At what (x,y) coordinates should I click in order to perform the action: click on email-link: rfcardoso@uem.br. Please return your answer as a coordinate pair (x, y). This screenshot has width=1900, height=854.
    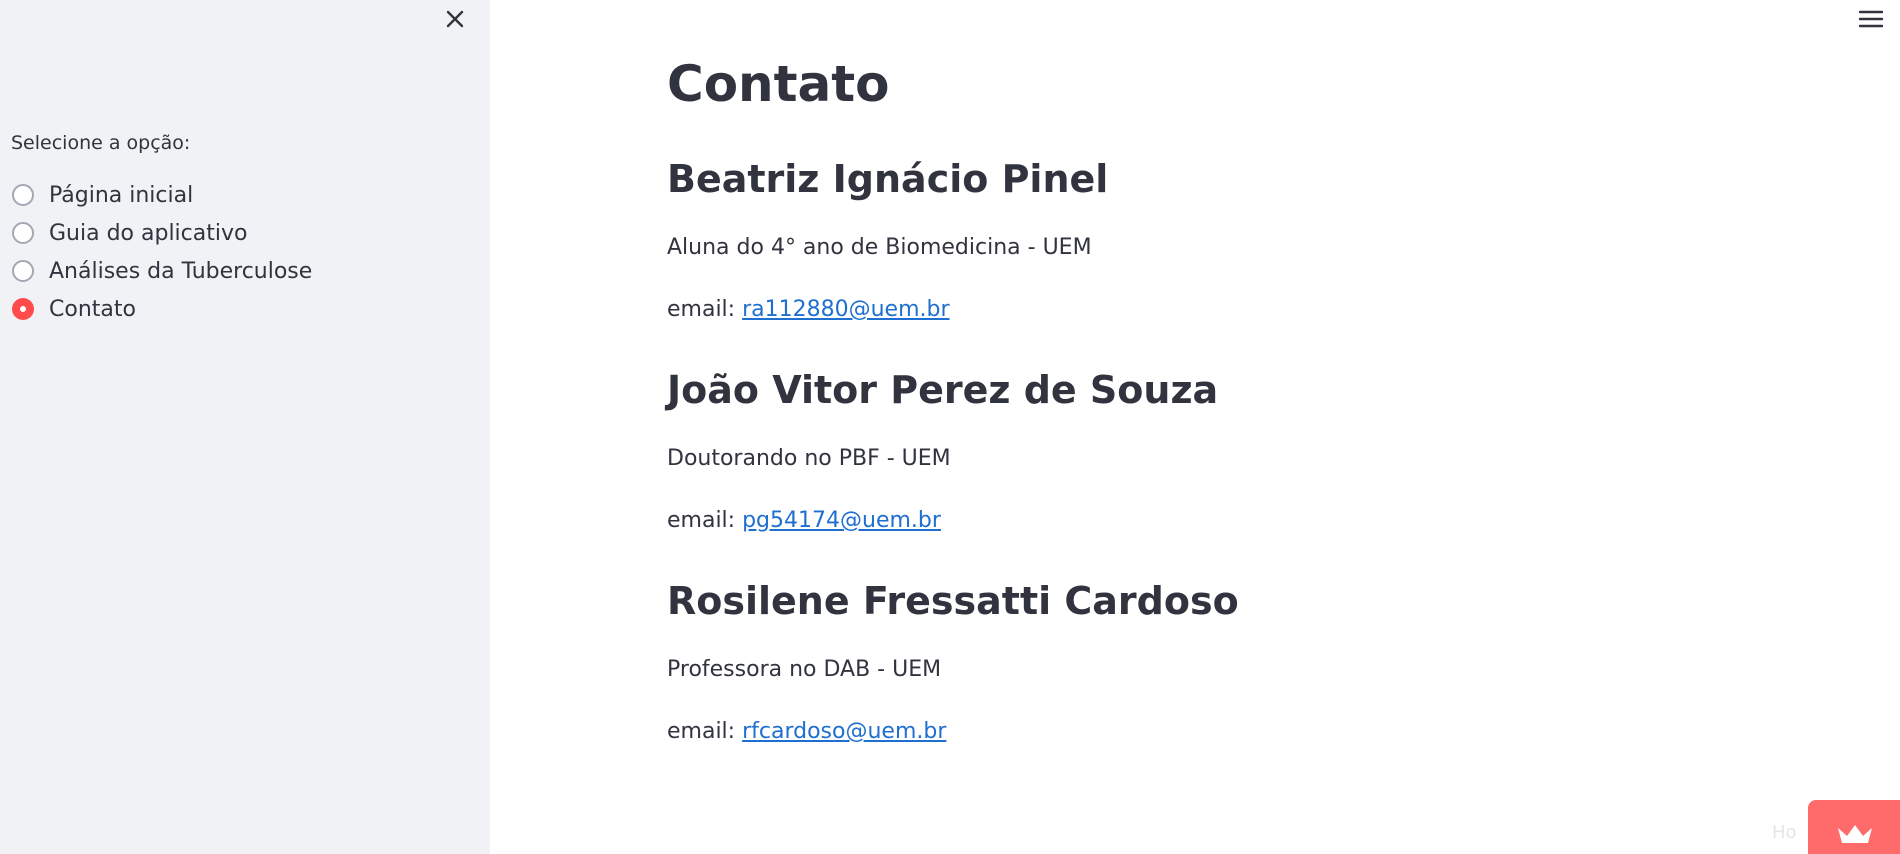
    Looking at the image, I should click on (844, 731).